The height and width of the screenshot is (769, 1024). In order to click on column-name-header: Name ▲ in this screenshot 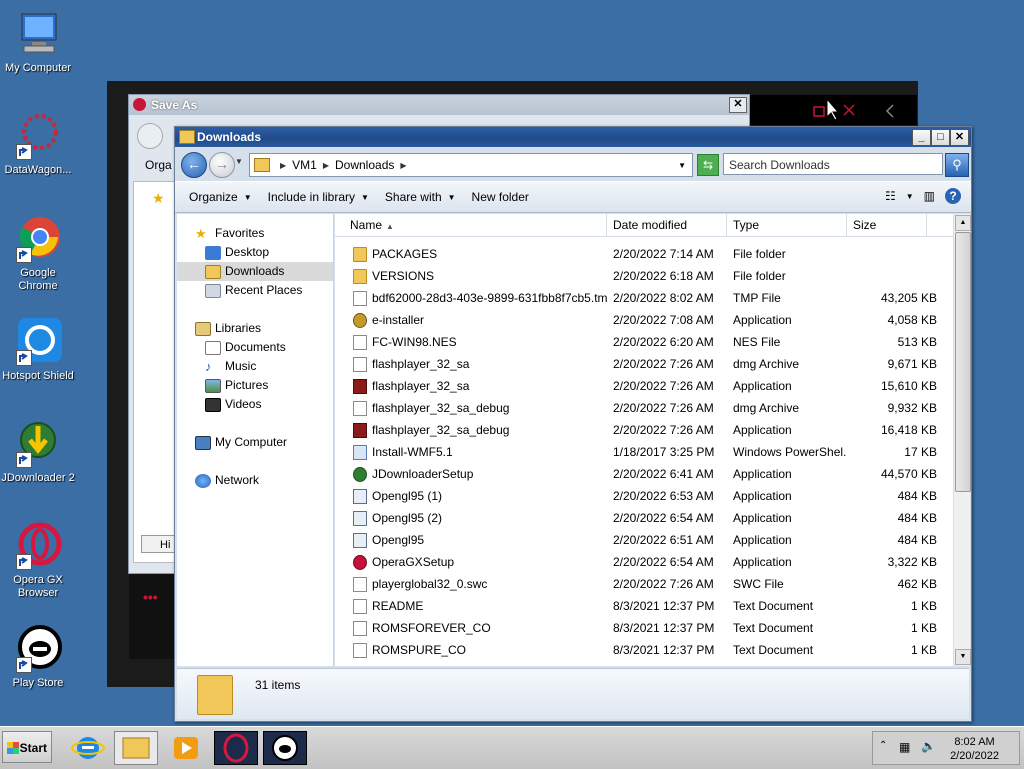, I will do `click(471, 225)`.